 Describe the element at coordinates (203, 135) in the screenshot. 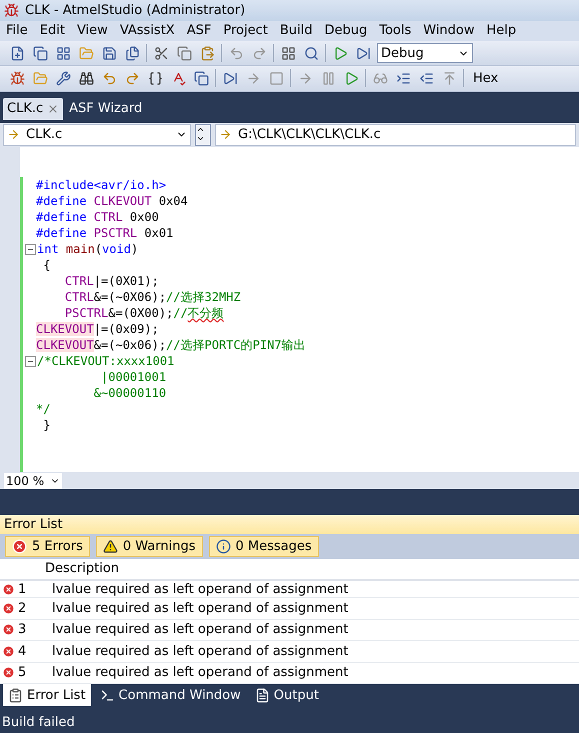

I see `spin-button` at that location.